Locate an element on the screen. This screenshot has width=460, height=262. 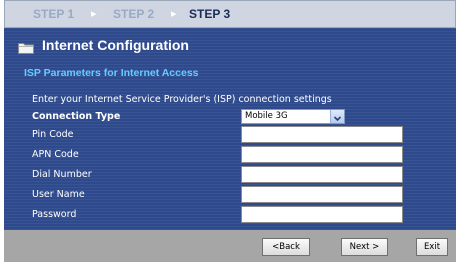
dial-number-input is located at coordinates (322, 174).